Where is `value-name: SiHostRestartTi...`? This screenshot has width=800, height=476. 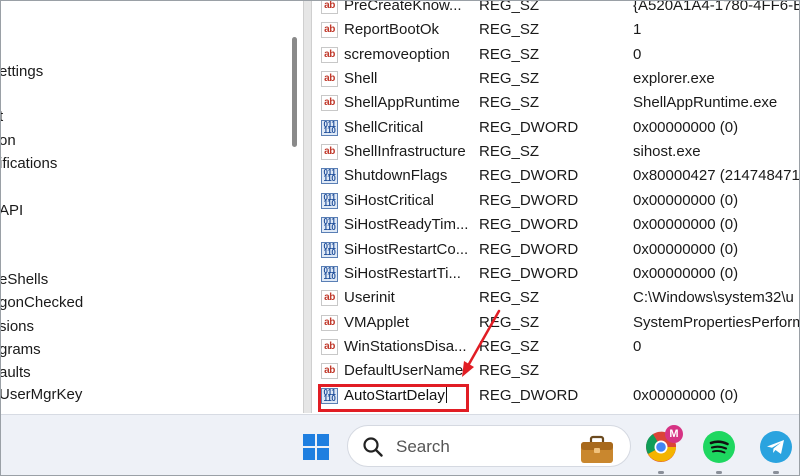 value-name: SiHostRestartTi... is located at coordinates (402, 273).